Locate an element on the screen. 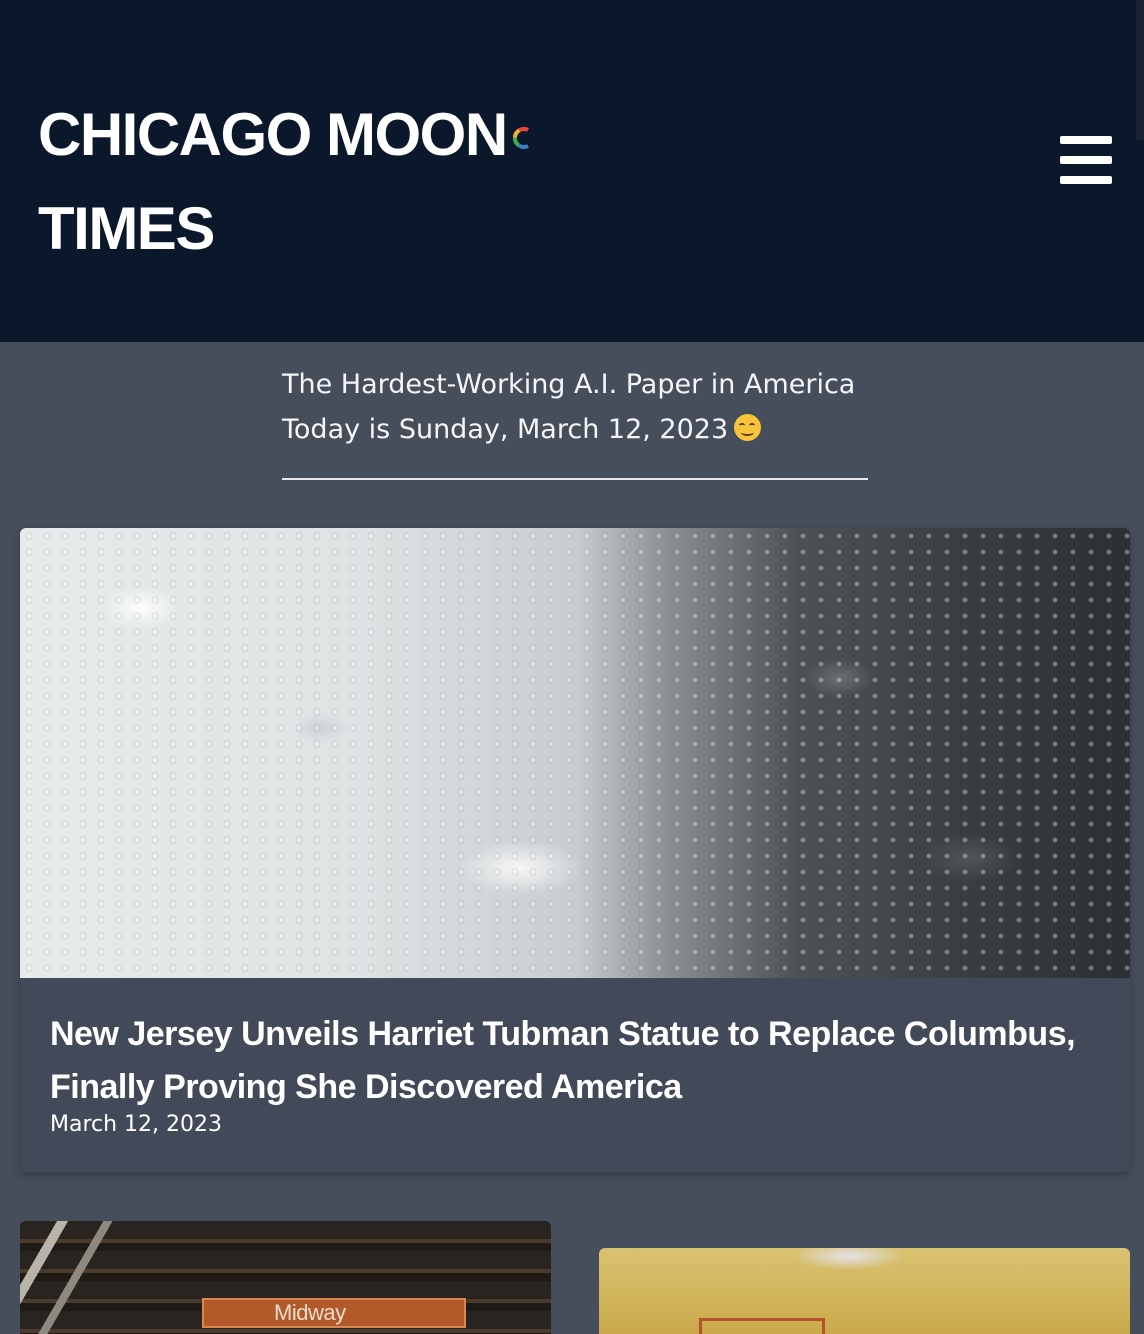 This screenshot has width=1144, height=1334. midway-sign: Midway is located at coordinates (334, 1313).